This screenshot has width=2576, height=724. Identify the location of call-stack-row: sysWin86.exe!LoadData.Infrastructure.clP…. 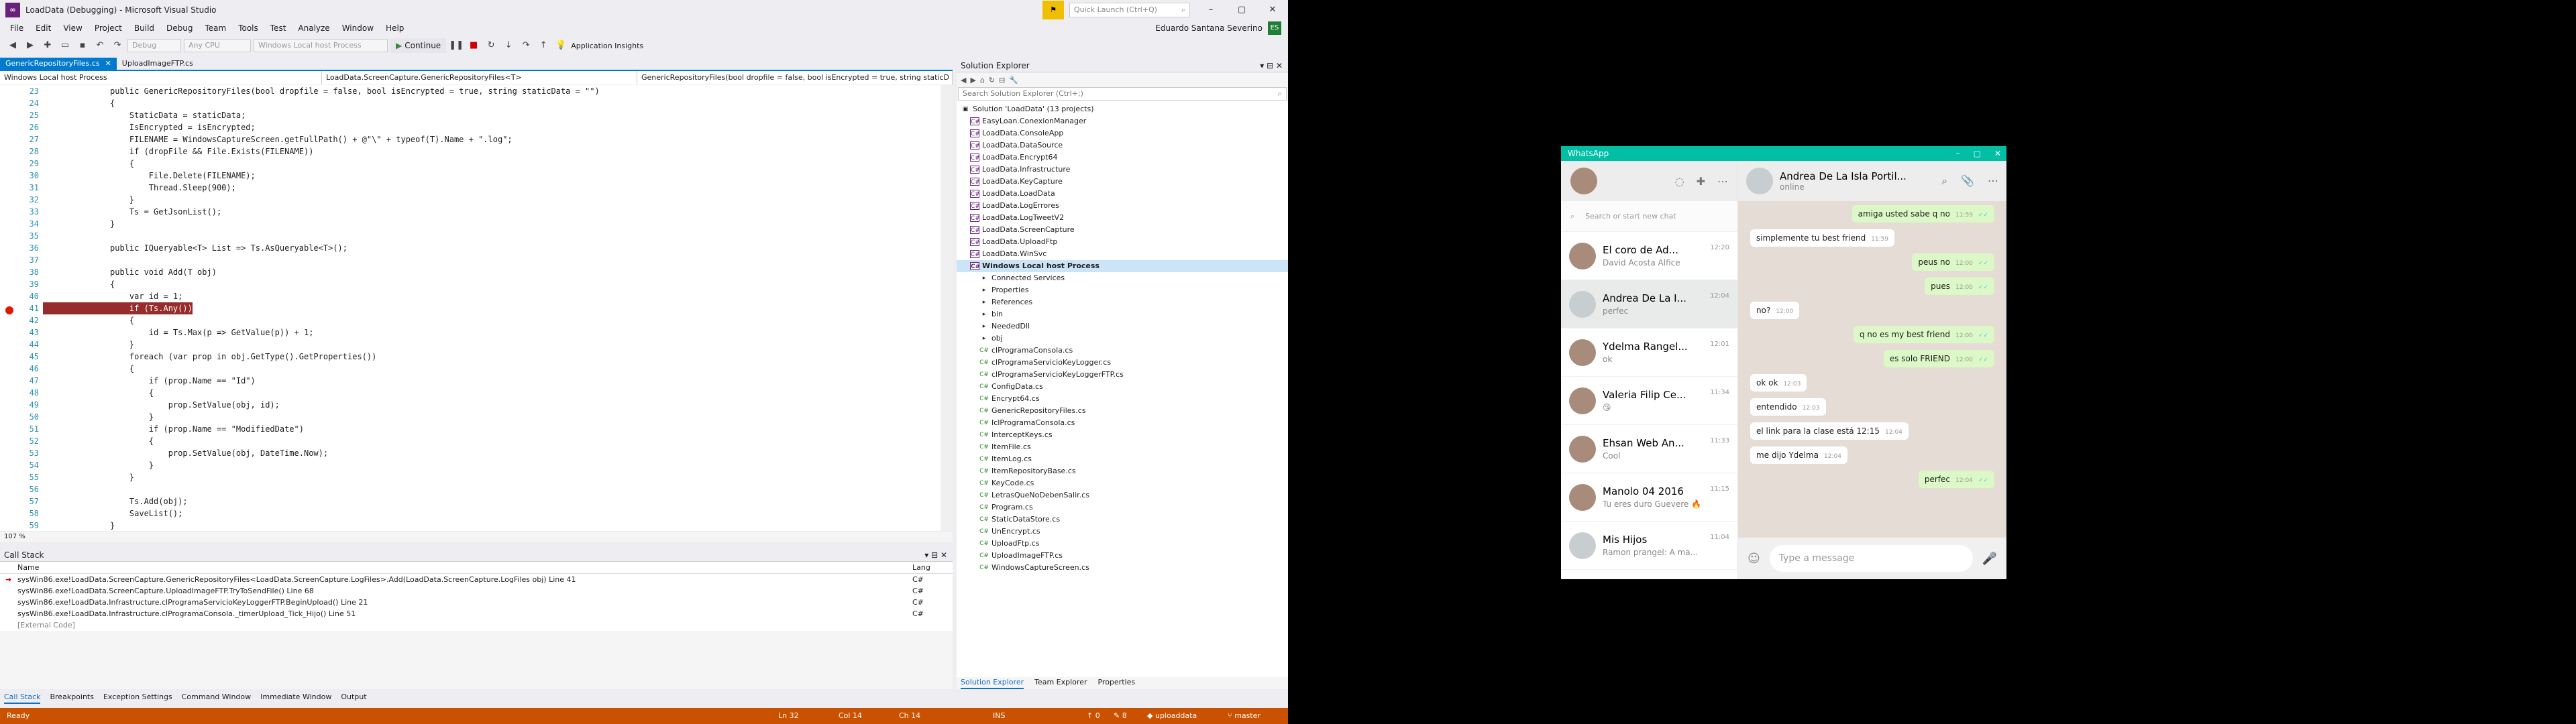
(476, 602).